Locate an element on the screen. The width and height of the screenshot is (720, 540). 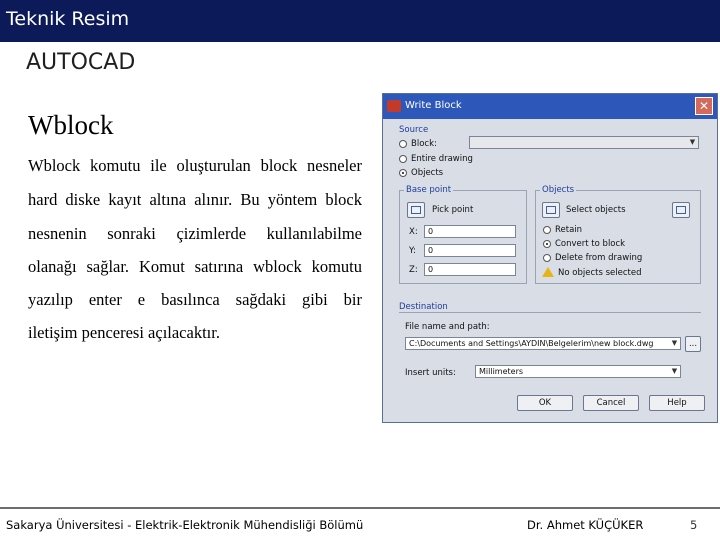
quick-select-button is located at coordinates (681, 210).